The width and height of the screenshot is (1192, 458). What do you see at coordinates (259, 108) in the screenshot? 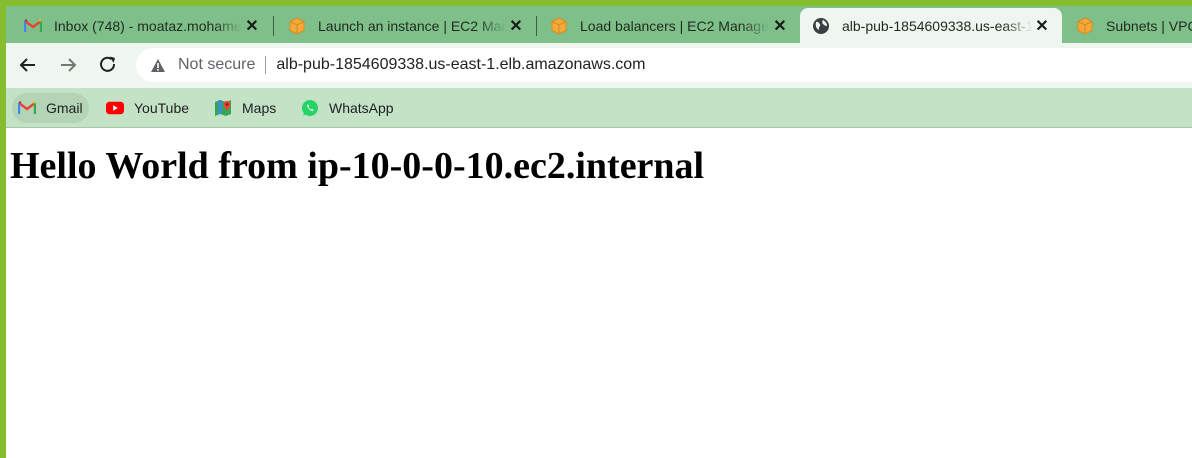
I see `bookmark-label: Maps` at bounding box center [259, 108].